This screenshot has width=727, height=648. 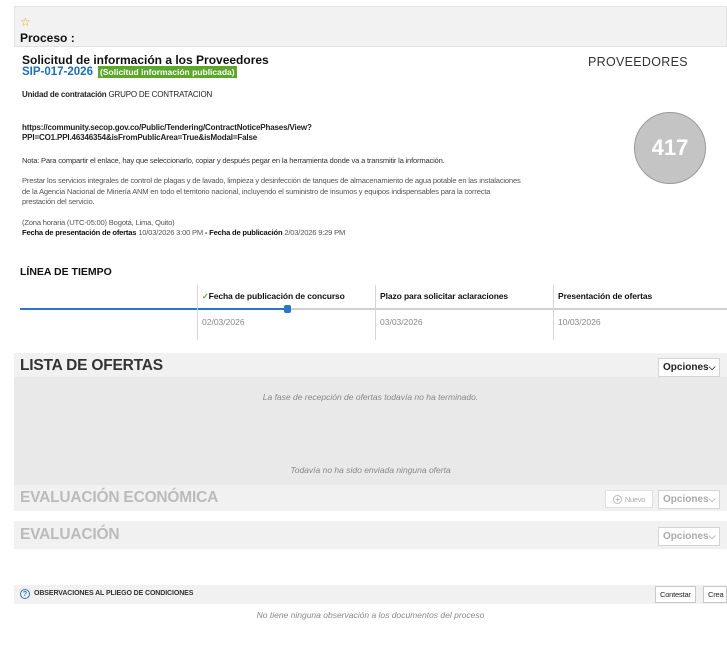 I want to click on create-button: Crea, so click(x=715, y=594).